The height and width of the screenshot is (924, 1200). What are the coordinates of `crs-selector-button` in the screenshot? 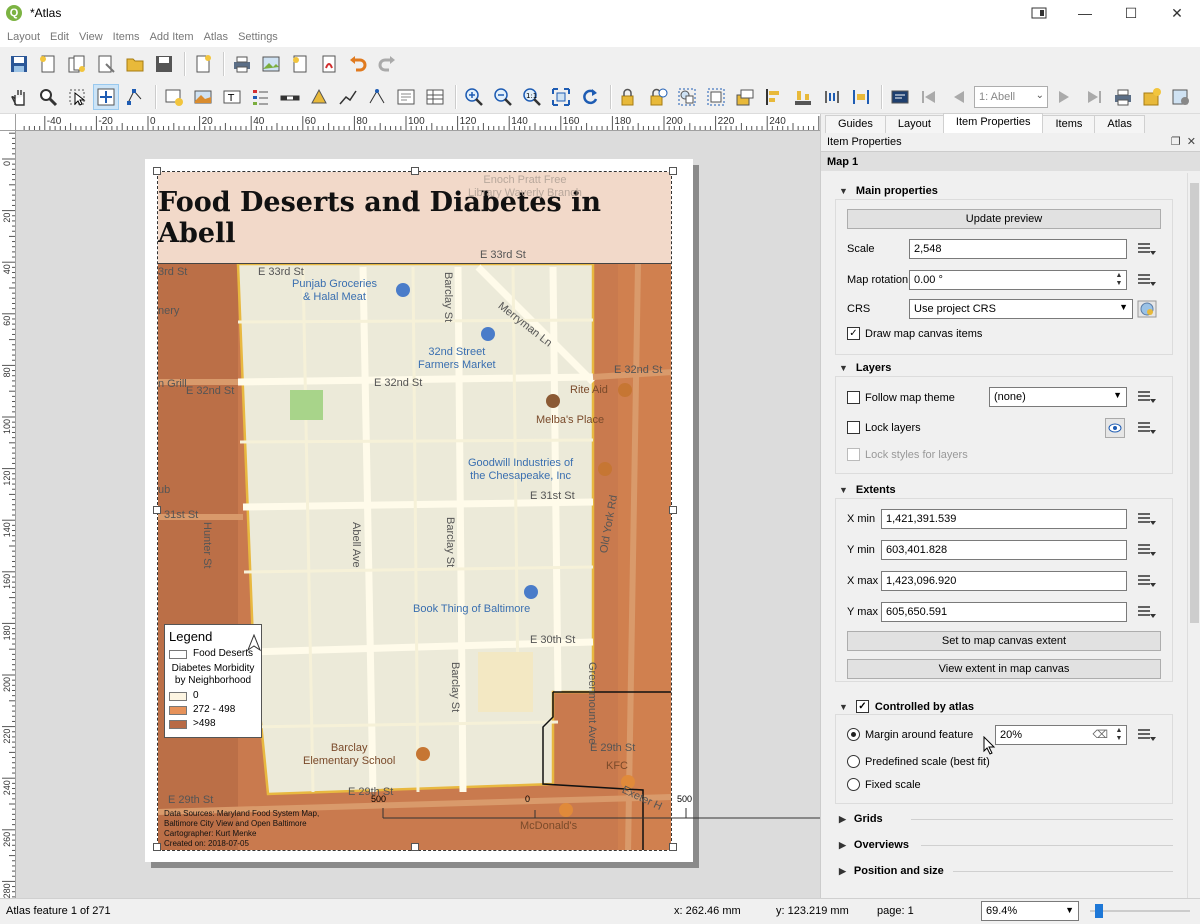 It's located at (1147, 309).